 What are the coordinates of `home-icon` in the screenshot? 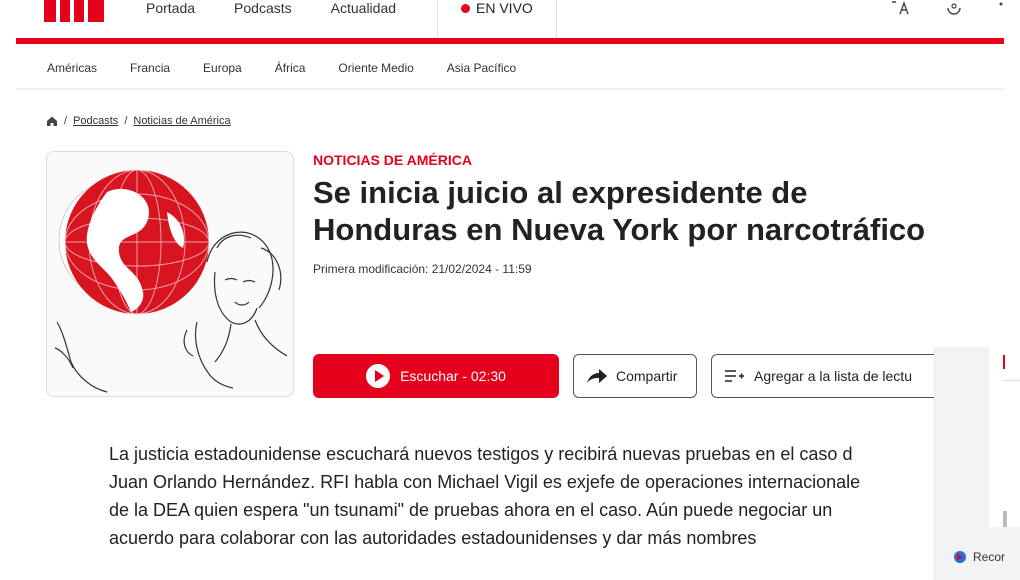 It's located at (52, 121).